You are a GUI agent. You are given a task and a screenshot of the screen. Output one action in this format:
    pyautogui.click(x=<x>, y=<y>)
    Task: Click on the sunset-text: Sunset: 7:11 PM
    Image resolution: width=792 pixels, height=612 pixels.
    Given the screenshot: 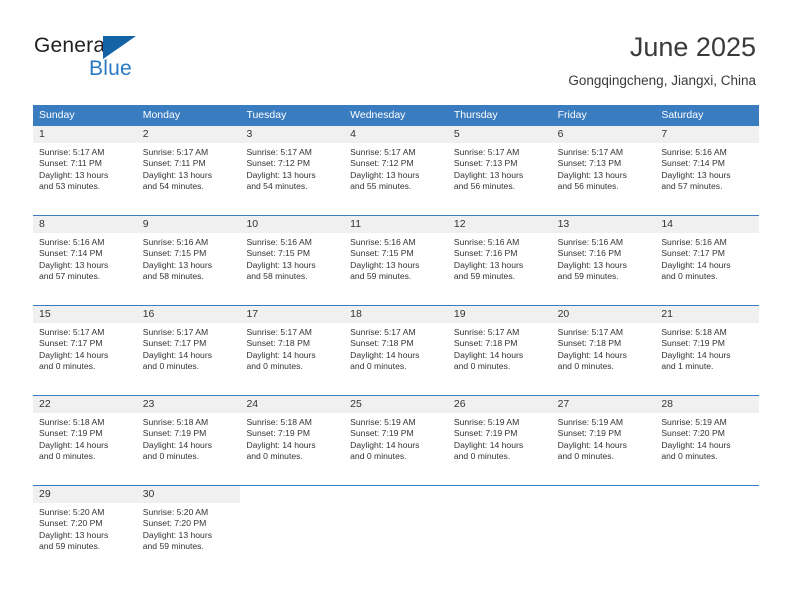 What is the action you would take?
    pyautogui.click(x=174, y=163)
    